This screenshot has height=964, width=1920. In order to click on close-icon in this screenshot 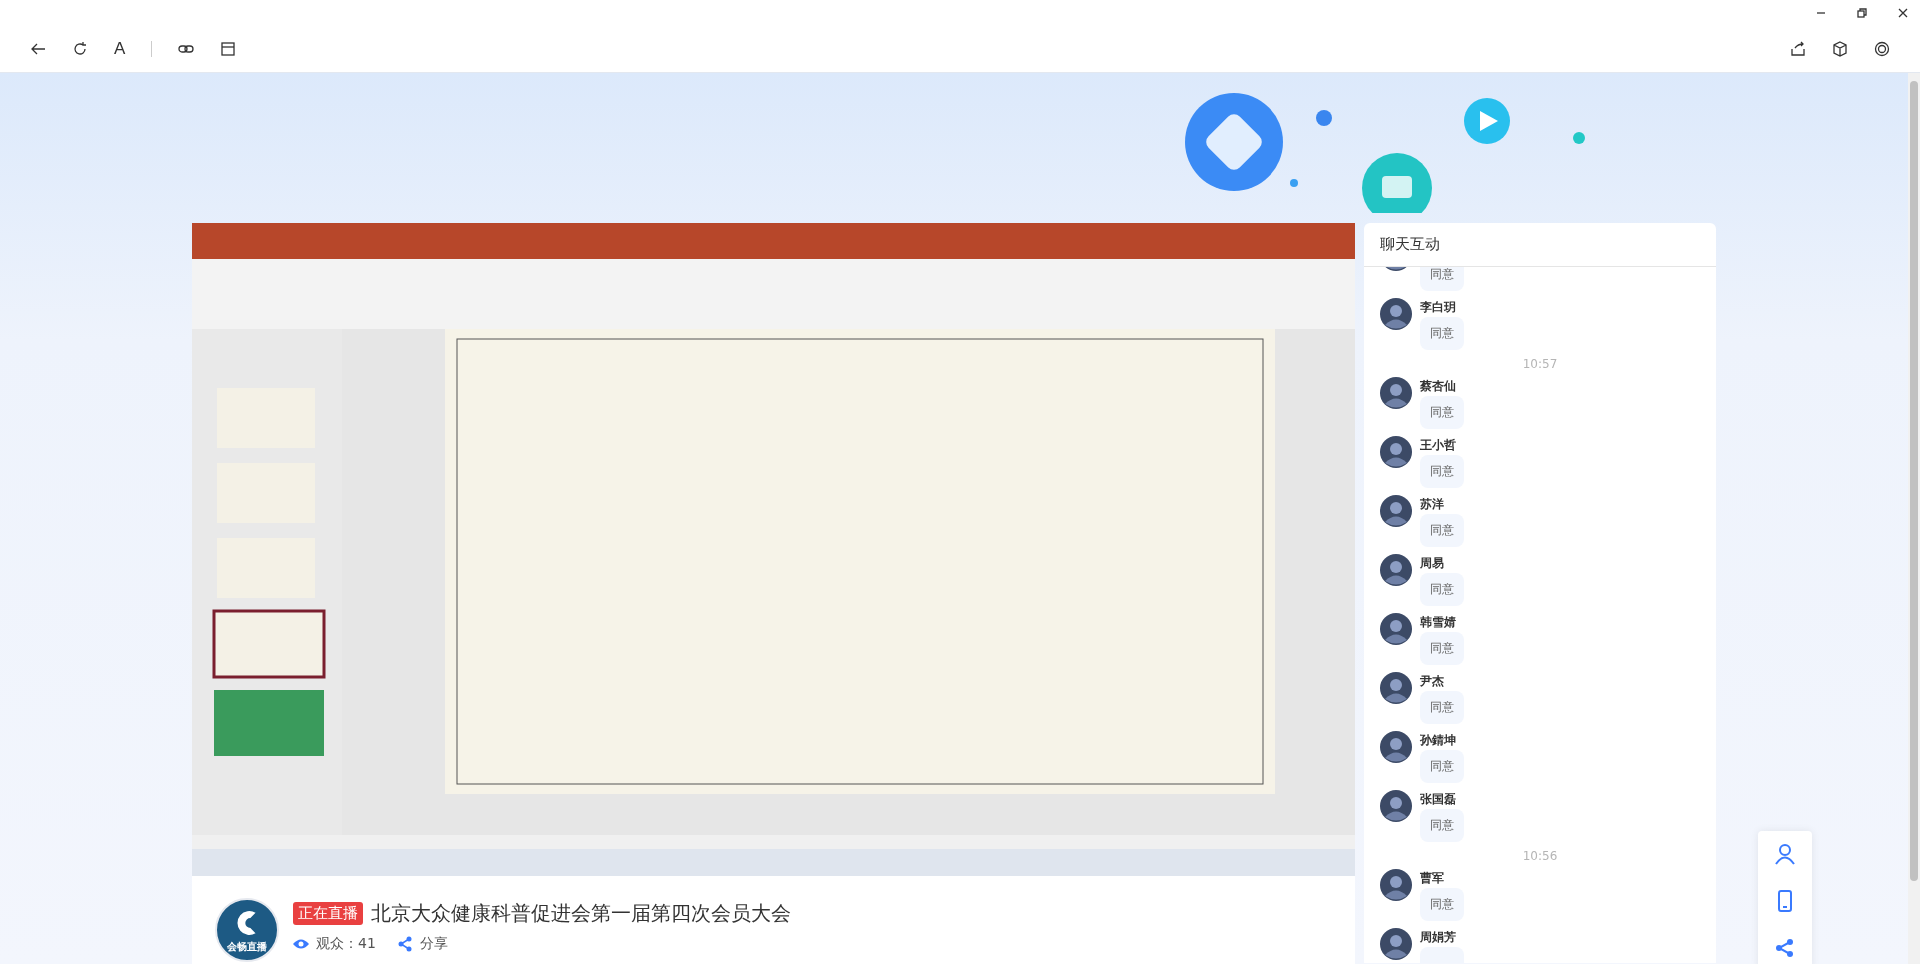, I will do `click(1903, 13)`.